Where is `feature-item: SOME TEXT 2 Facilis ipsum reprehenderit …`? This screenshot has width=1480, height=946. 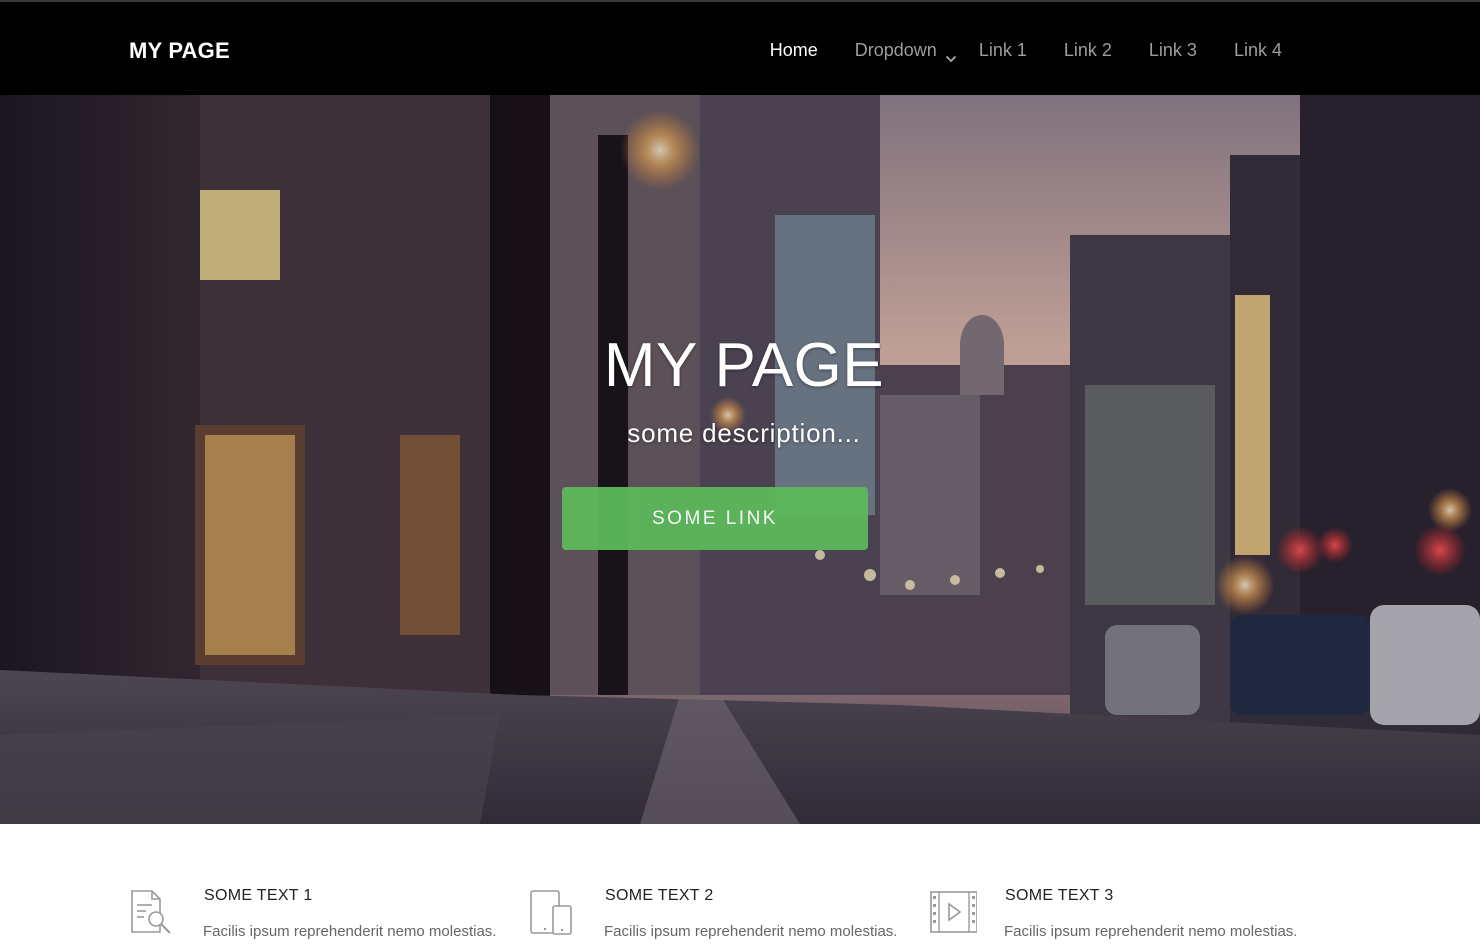
feature-item: SOME TEXT 2 Facilis ipsum reprehenderit … is located at coordinates (719, 916).